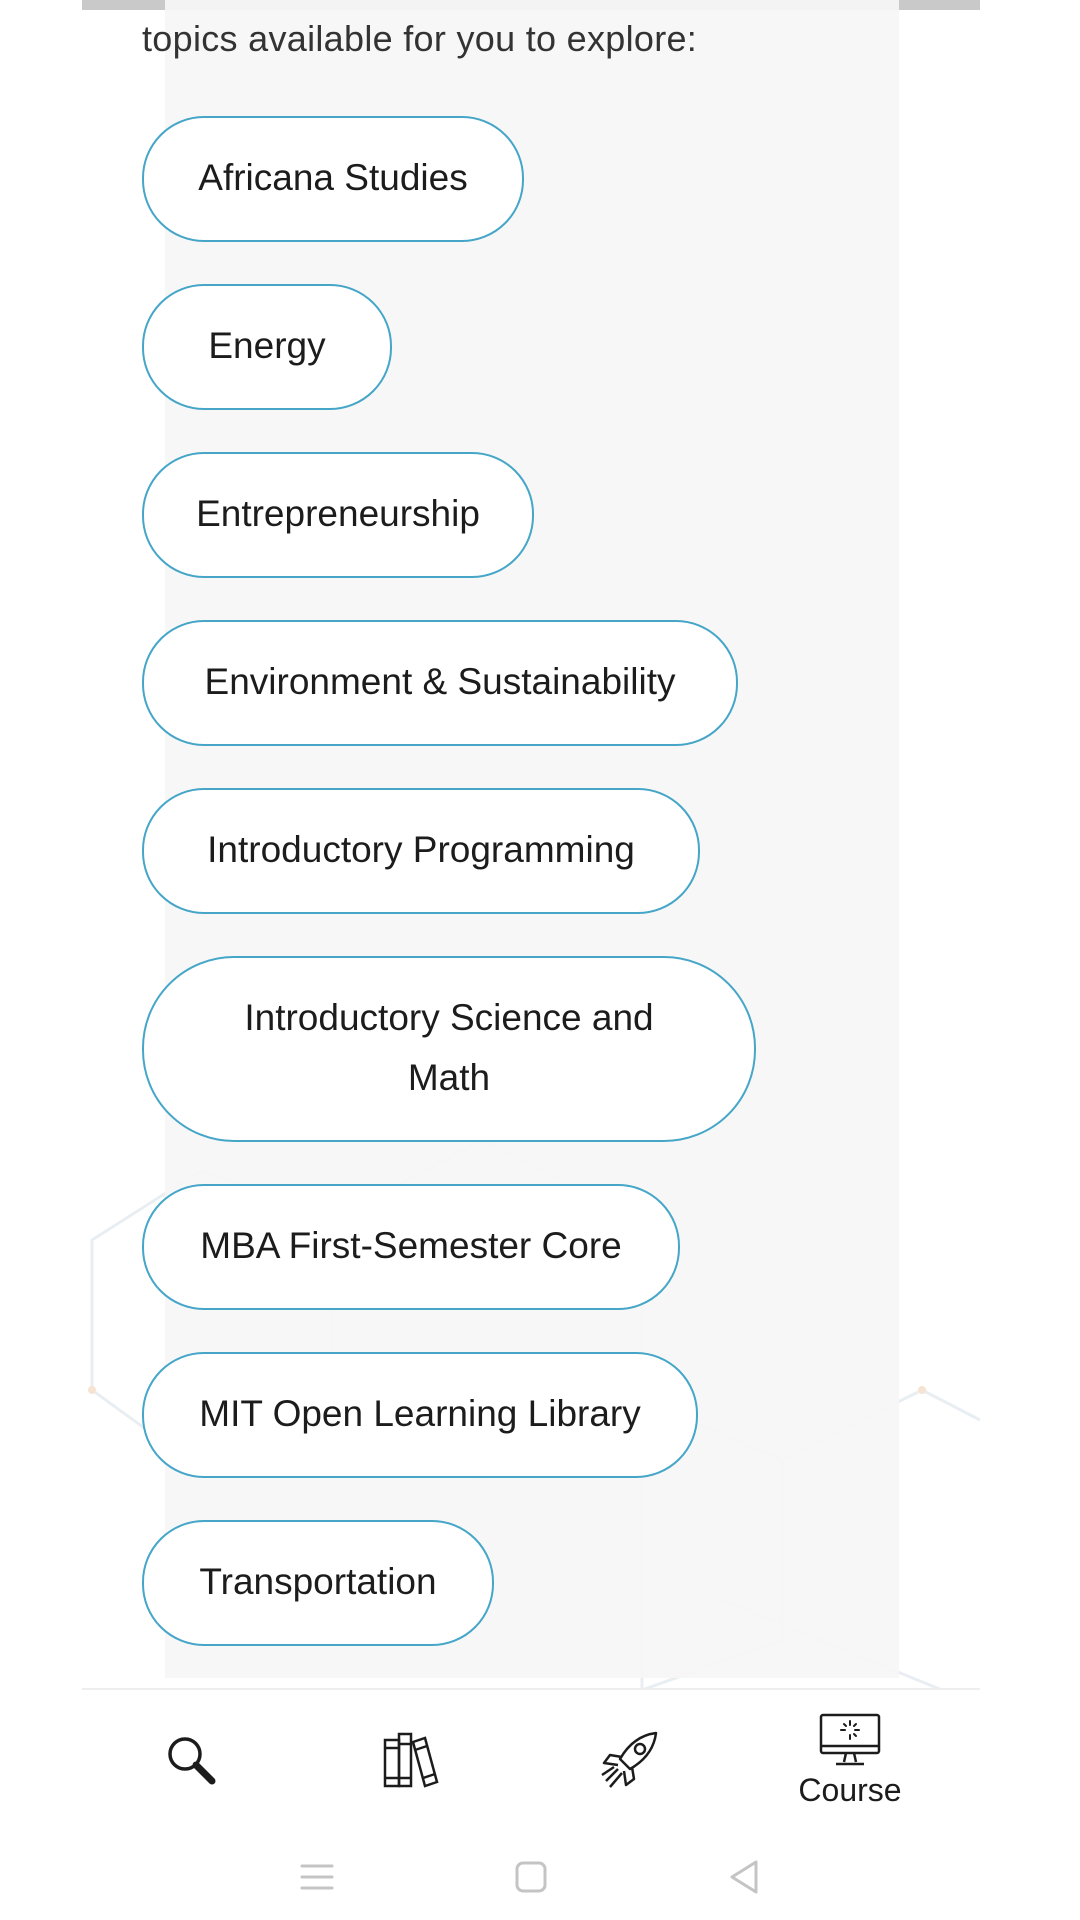  I want to click on topic-chip: Africana Studies, so click(333, 179).